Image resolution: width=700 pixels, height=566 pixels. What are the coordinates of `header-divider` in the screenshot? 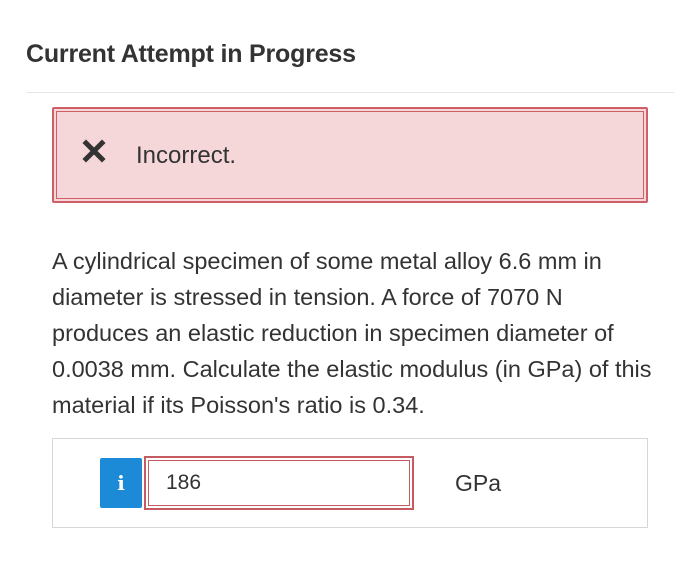 It's located at (350, 92).